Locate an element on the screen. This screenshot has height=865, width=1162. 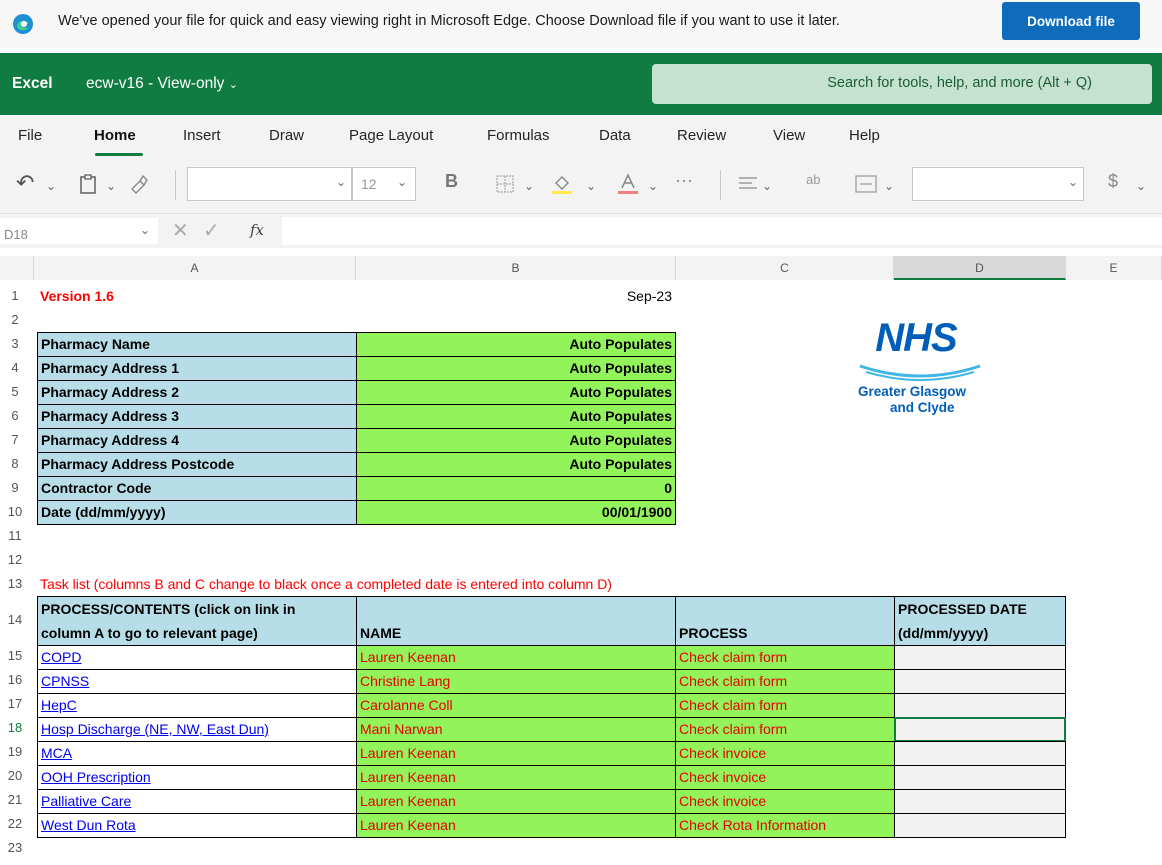
task-link-cell: Hosp Discharge (NE, NW, East Dun) is located at coordinates (197, 729).